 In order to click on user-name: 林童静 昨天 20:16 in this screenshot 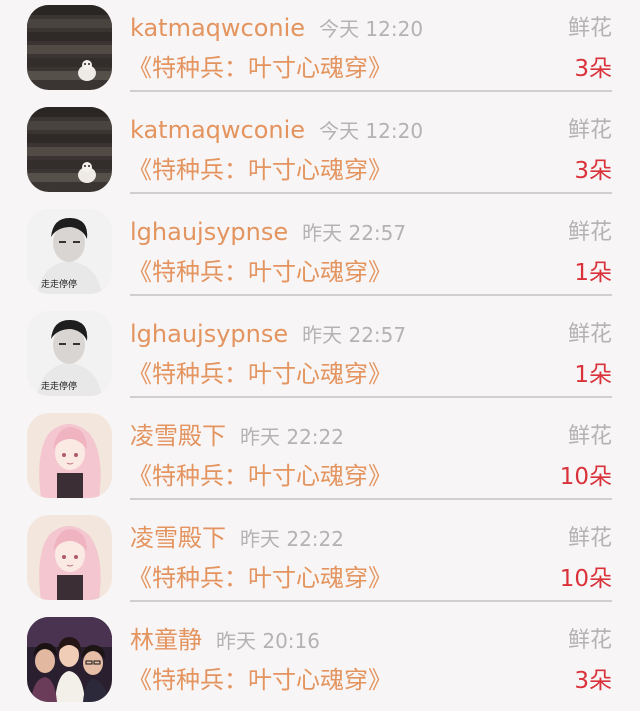, I will do `click(225, 640)`.